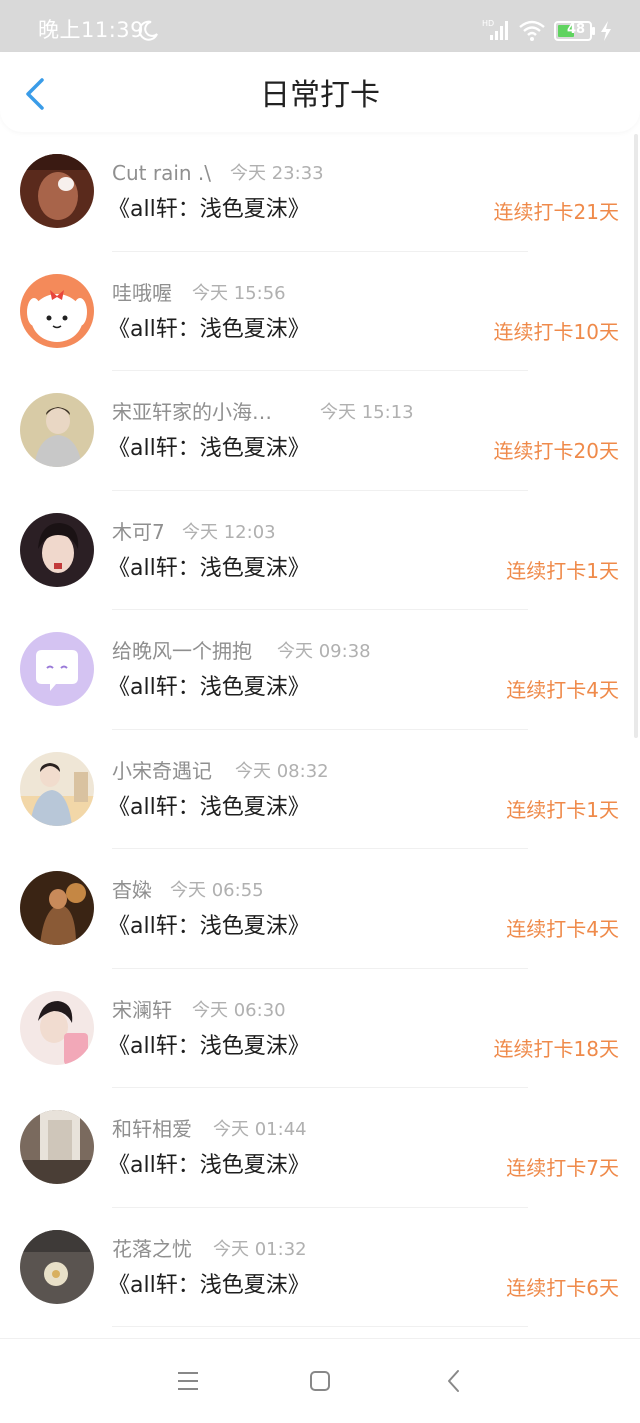  What do you see at coordinates (556, 212) in the screenshot?
I see `streak-badge: 连续打卡21天` at bounding box center [556, 212].